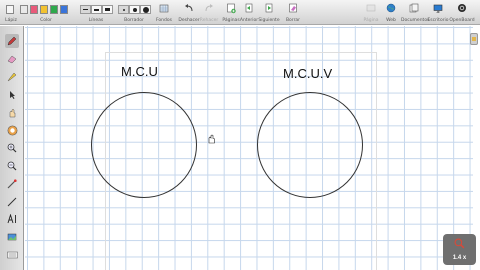 The height and width of the screenshot is (270, 480). I want to click on capture-tool, so click(12, 130).